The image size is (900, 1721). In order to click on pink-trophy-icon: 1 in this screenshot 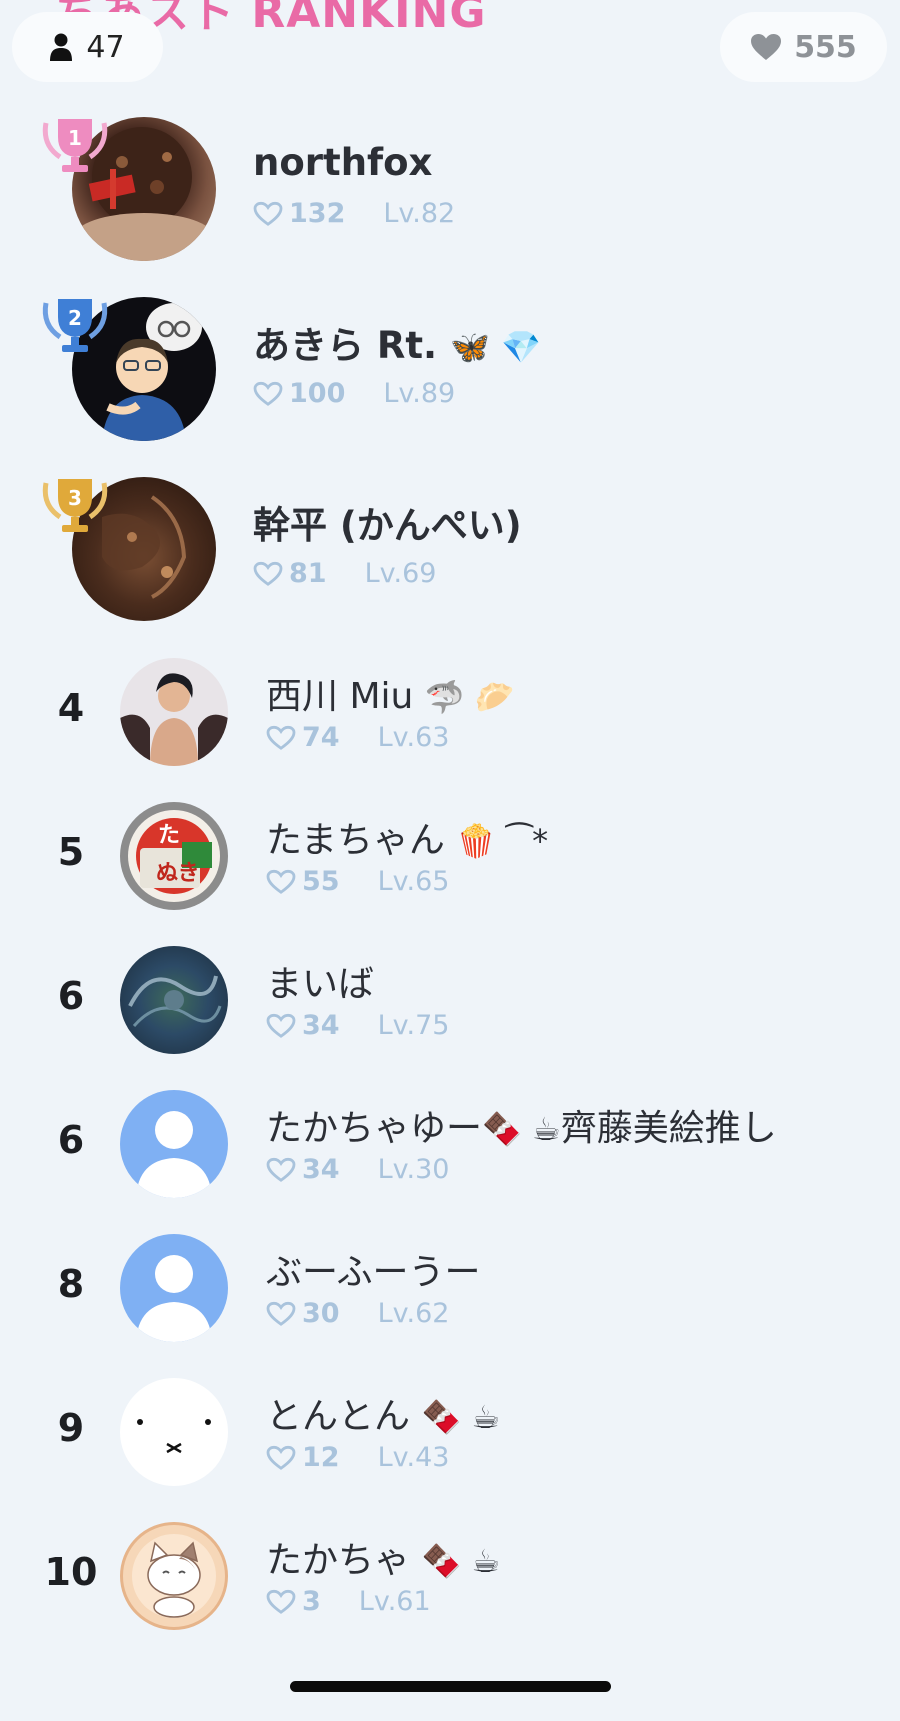, I will do `click(75, 146)`.